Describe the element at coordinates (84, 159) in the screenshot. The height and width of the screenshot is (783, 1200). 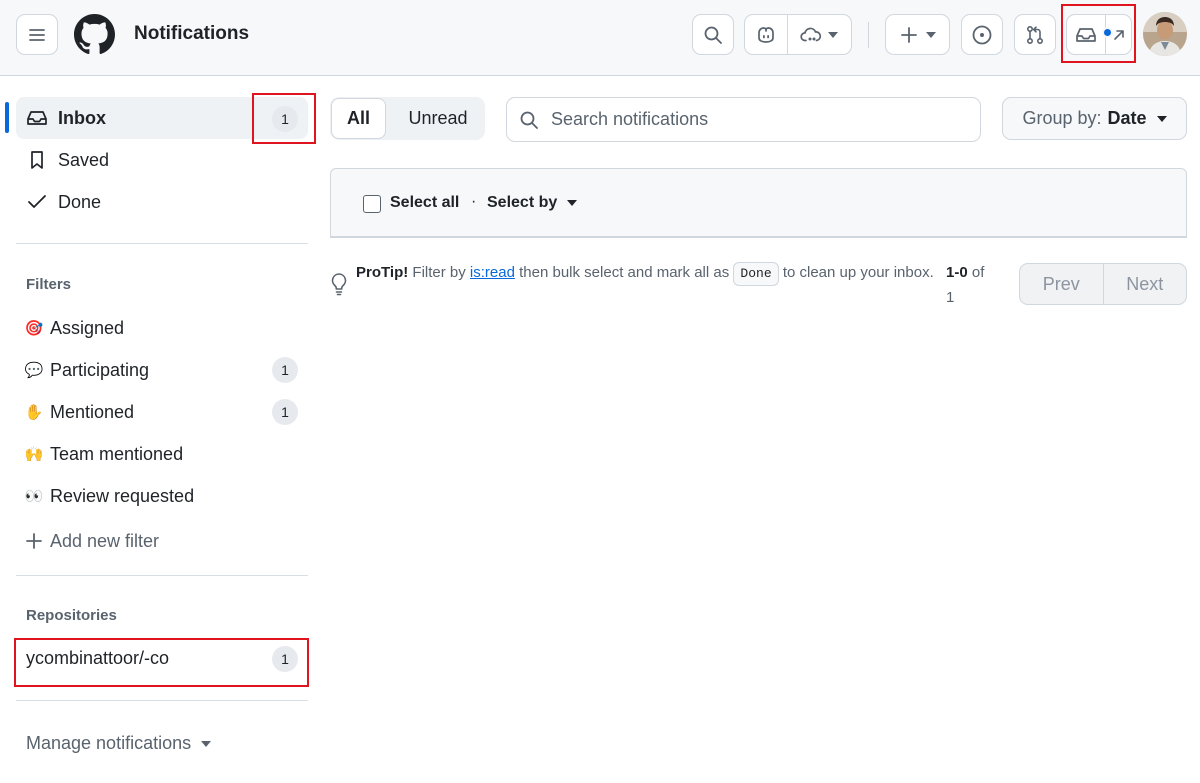
I see `sidebar-item-label: Saved` at that location.